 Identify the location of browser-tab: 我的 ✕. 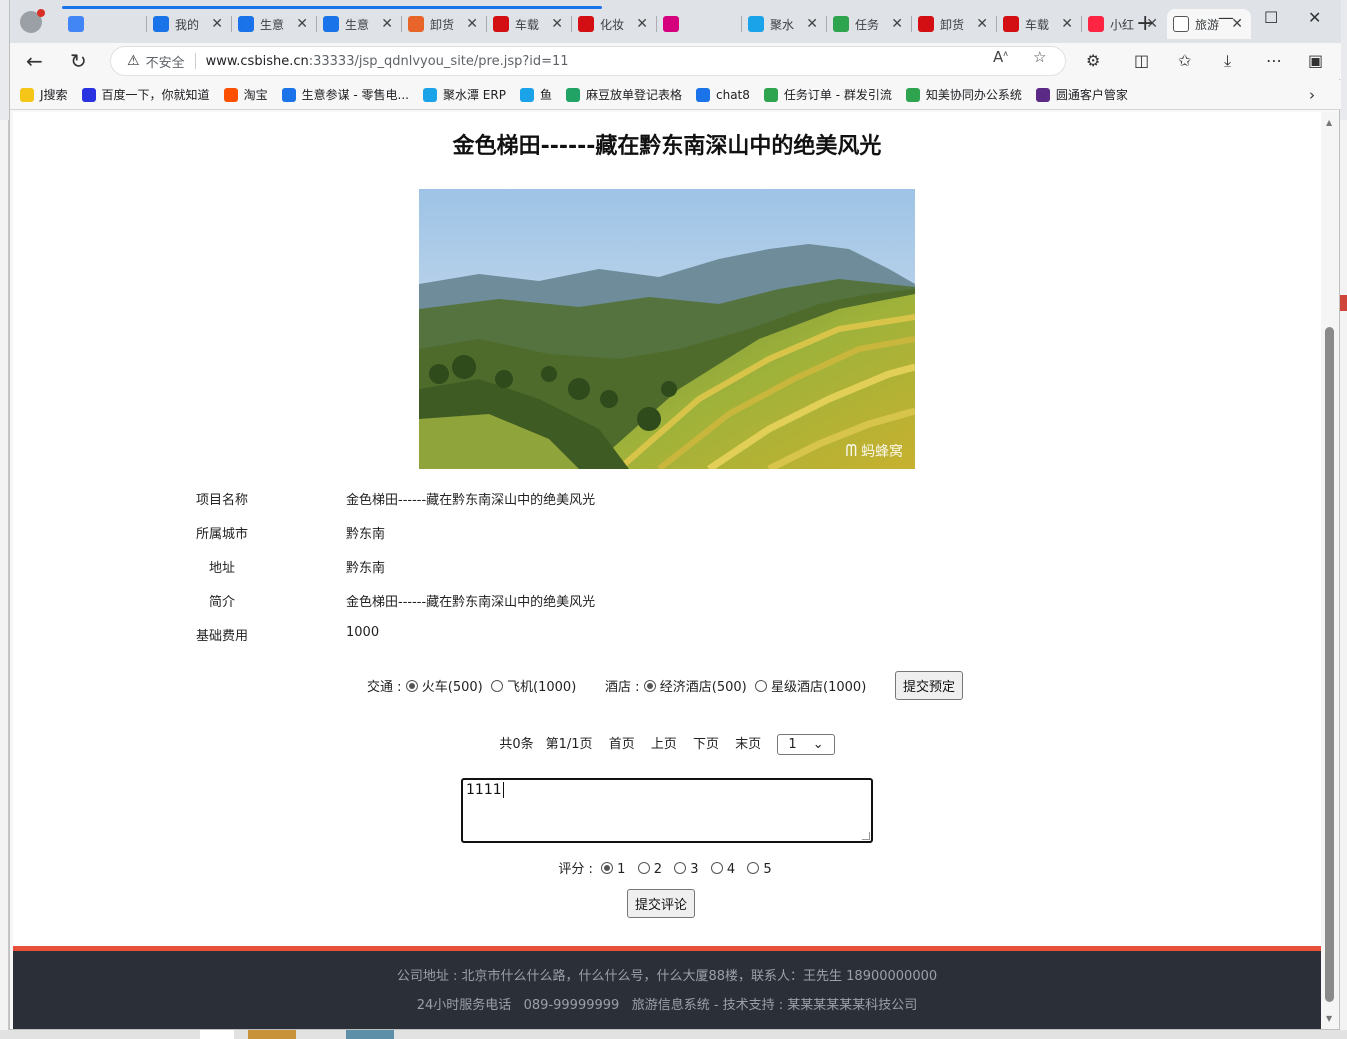
(189, 24).